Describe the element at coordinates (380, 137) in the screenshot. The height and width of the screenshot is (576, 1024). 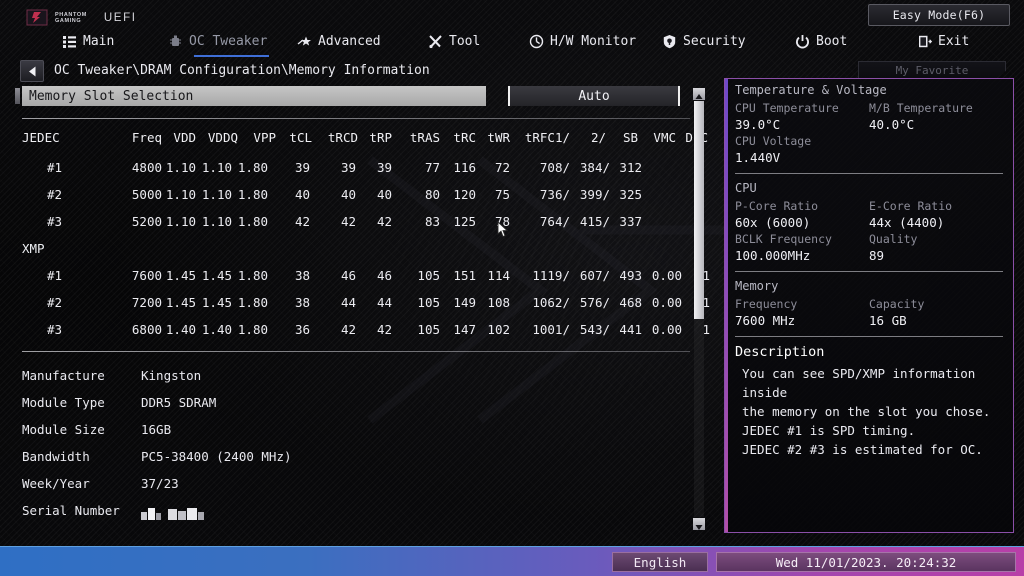
I see `col-trp: tRP` at that location.